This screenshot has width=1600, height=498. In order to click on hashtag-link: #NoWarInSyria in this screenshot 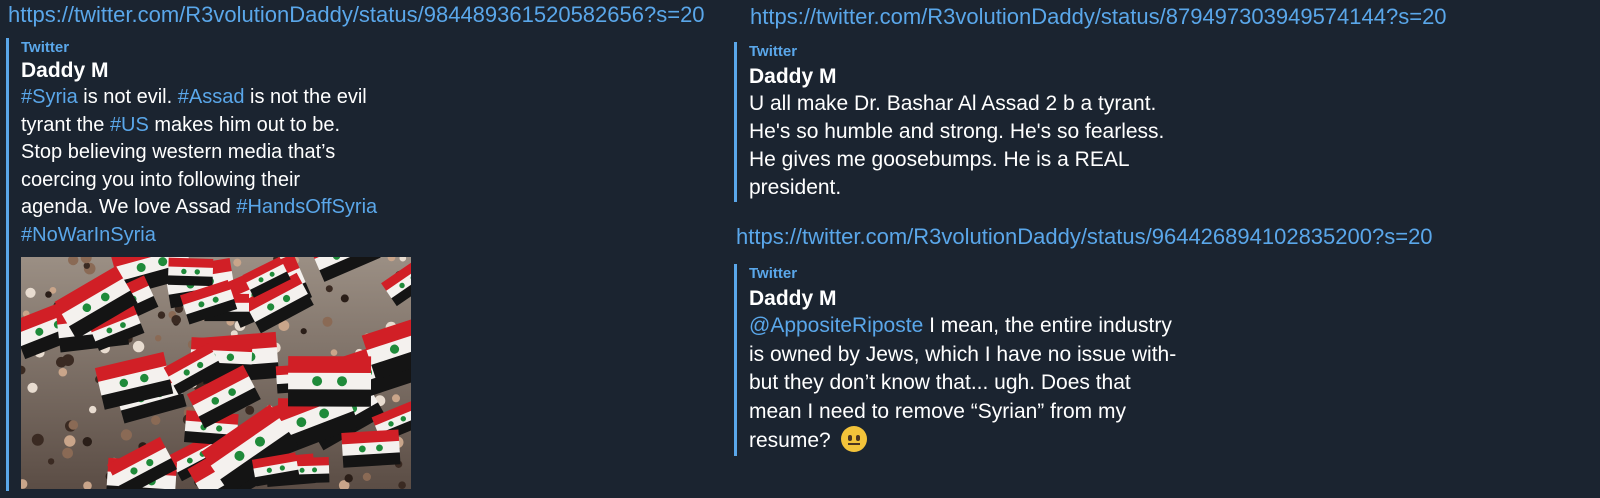, I will do `click(88, 235)`.